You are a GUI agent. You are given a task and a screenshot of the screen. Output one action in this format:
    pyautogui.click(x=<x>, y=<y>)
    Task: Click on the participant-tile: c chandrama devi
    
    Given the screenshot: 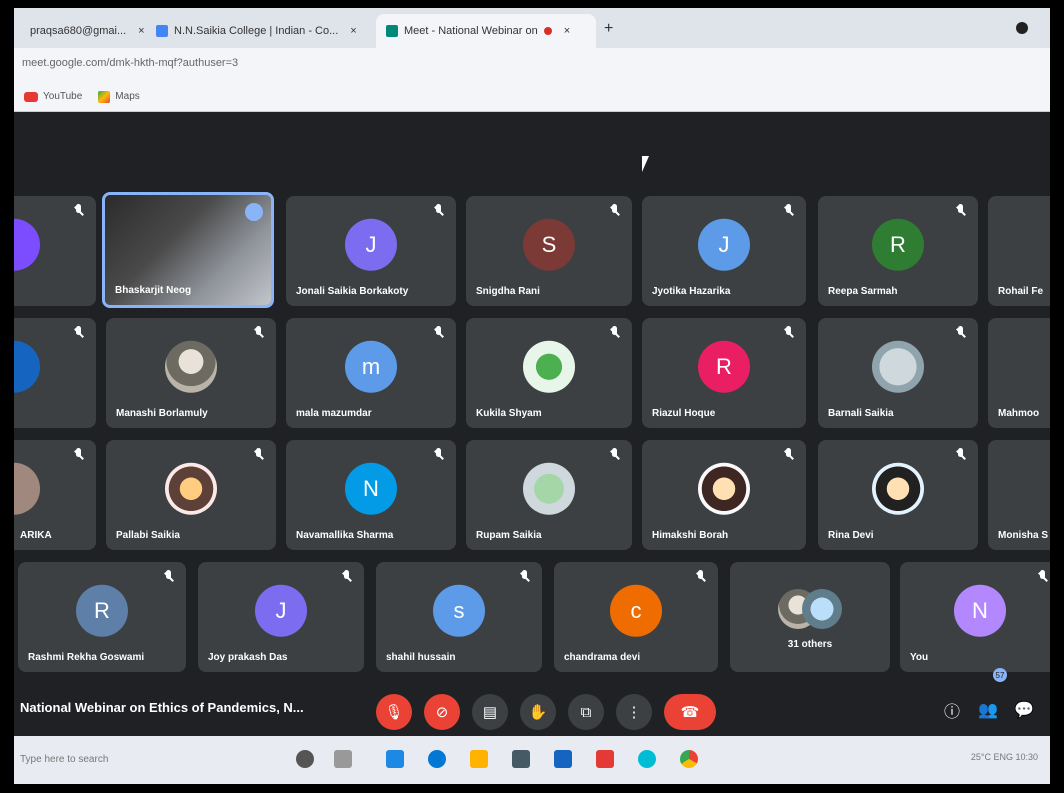 What is the action you would take?
    pyautogui.click(x=636, y=617)
    